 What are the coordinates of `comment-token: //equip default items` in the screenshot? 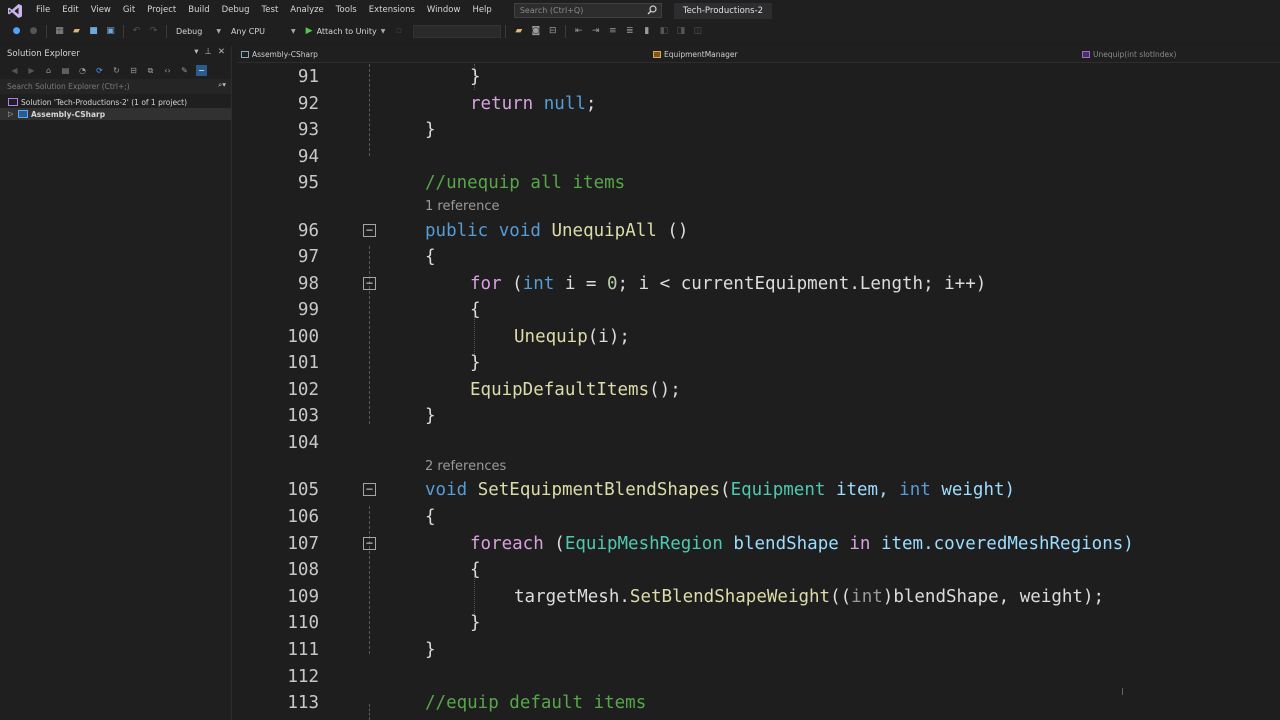 It's located at (536, 703).